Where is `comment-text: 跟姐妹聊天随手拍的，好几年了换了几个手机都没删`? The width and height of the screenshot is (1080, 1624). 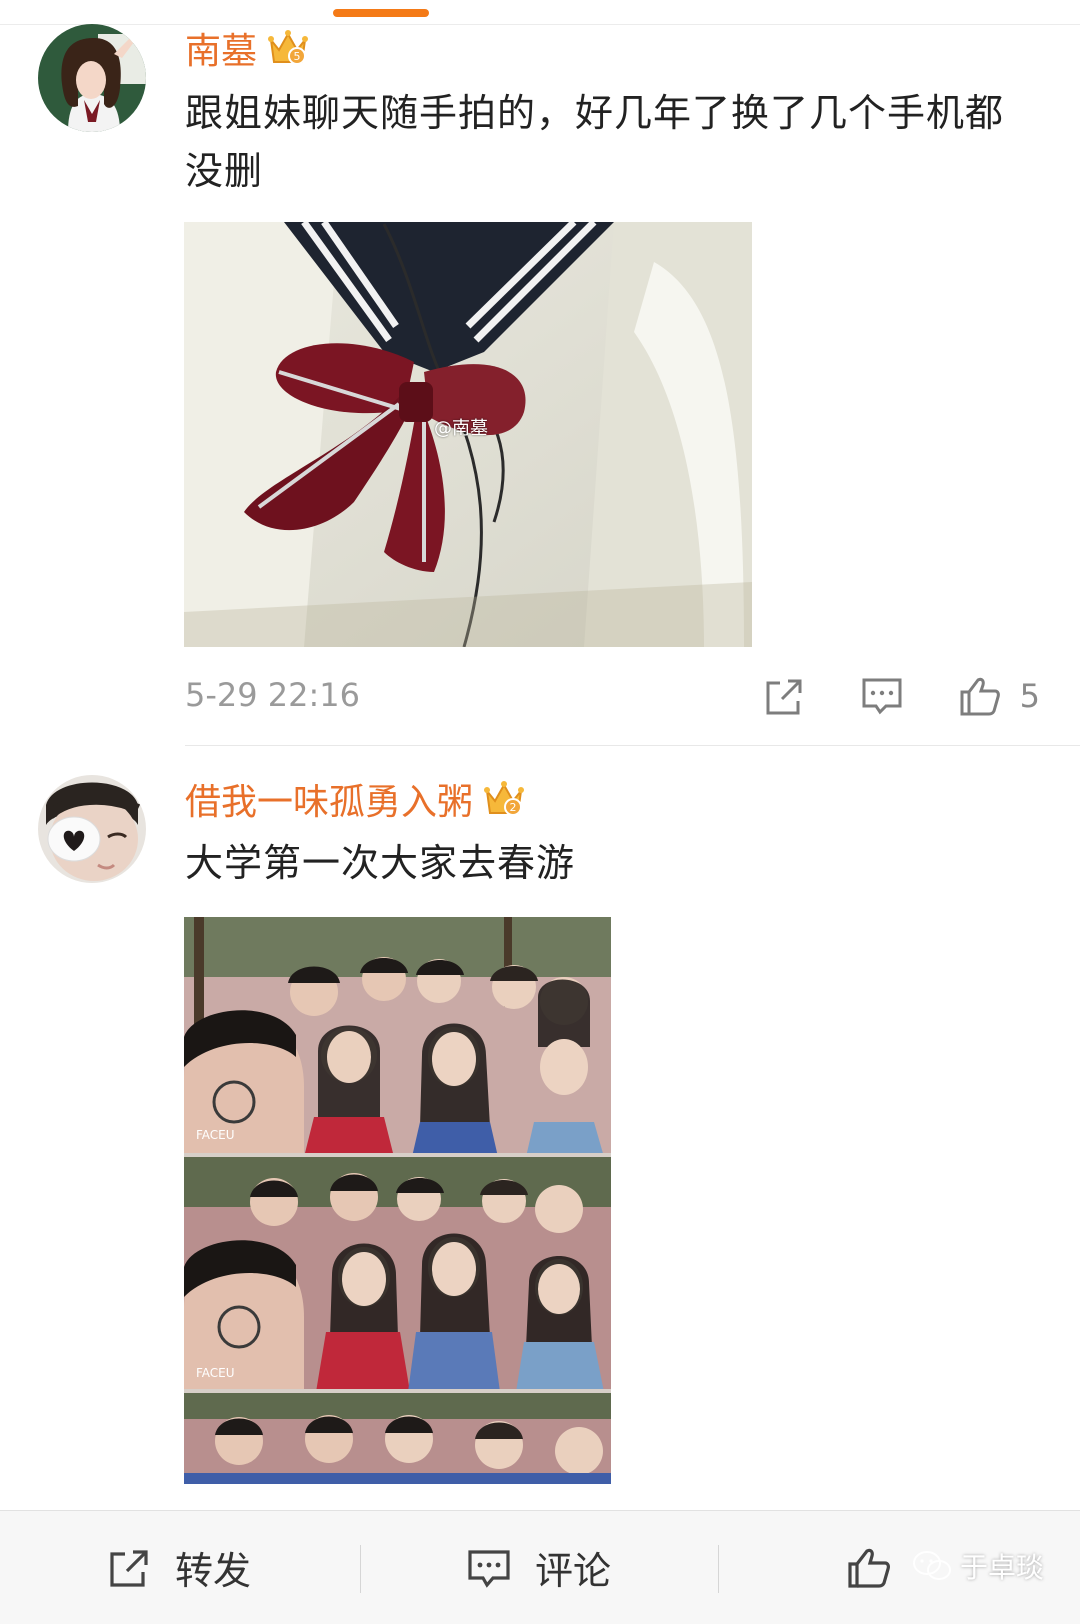 comment-text: 跟姐妹聊天随手拍的，好几年了换了几个手机都没删 is located at coordinates (595, 142).